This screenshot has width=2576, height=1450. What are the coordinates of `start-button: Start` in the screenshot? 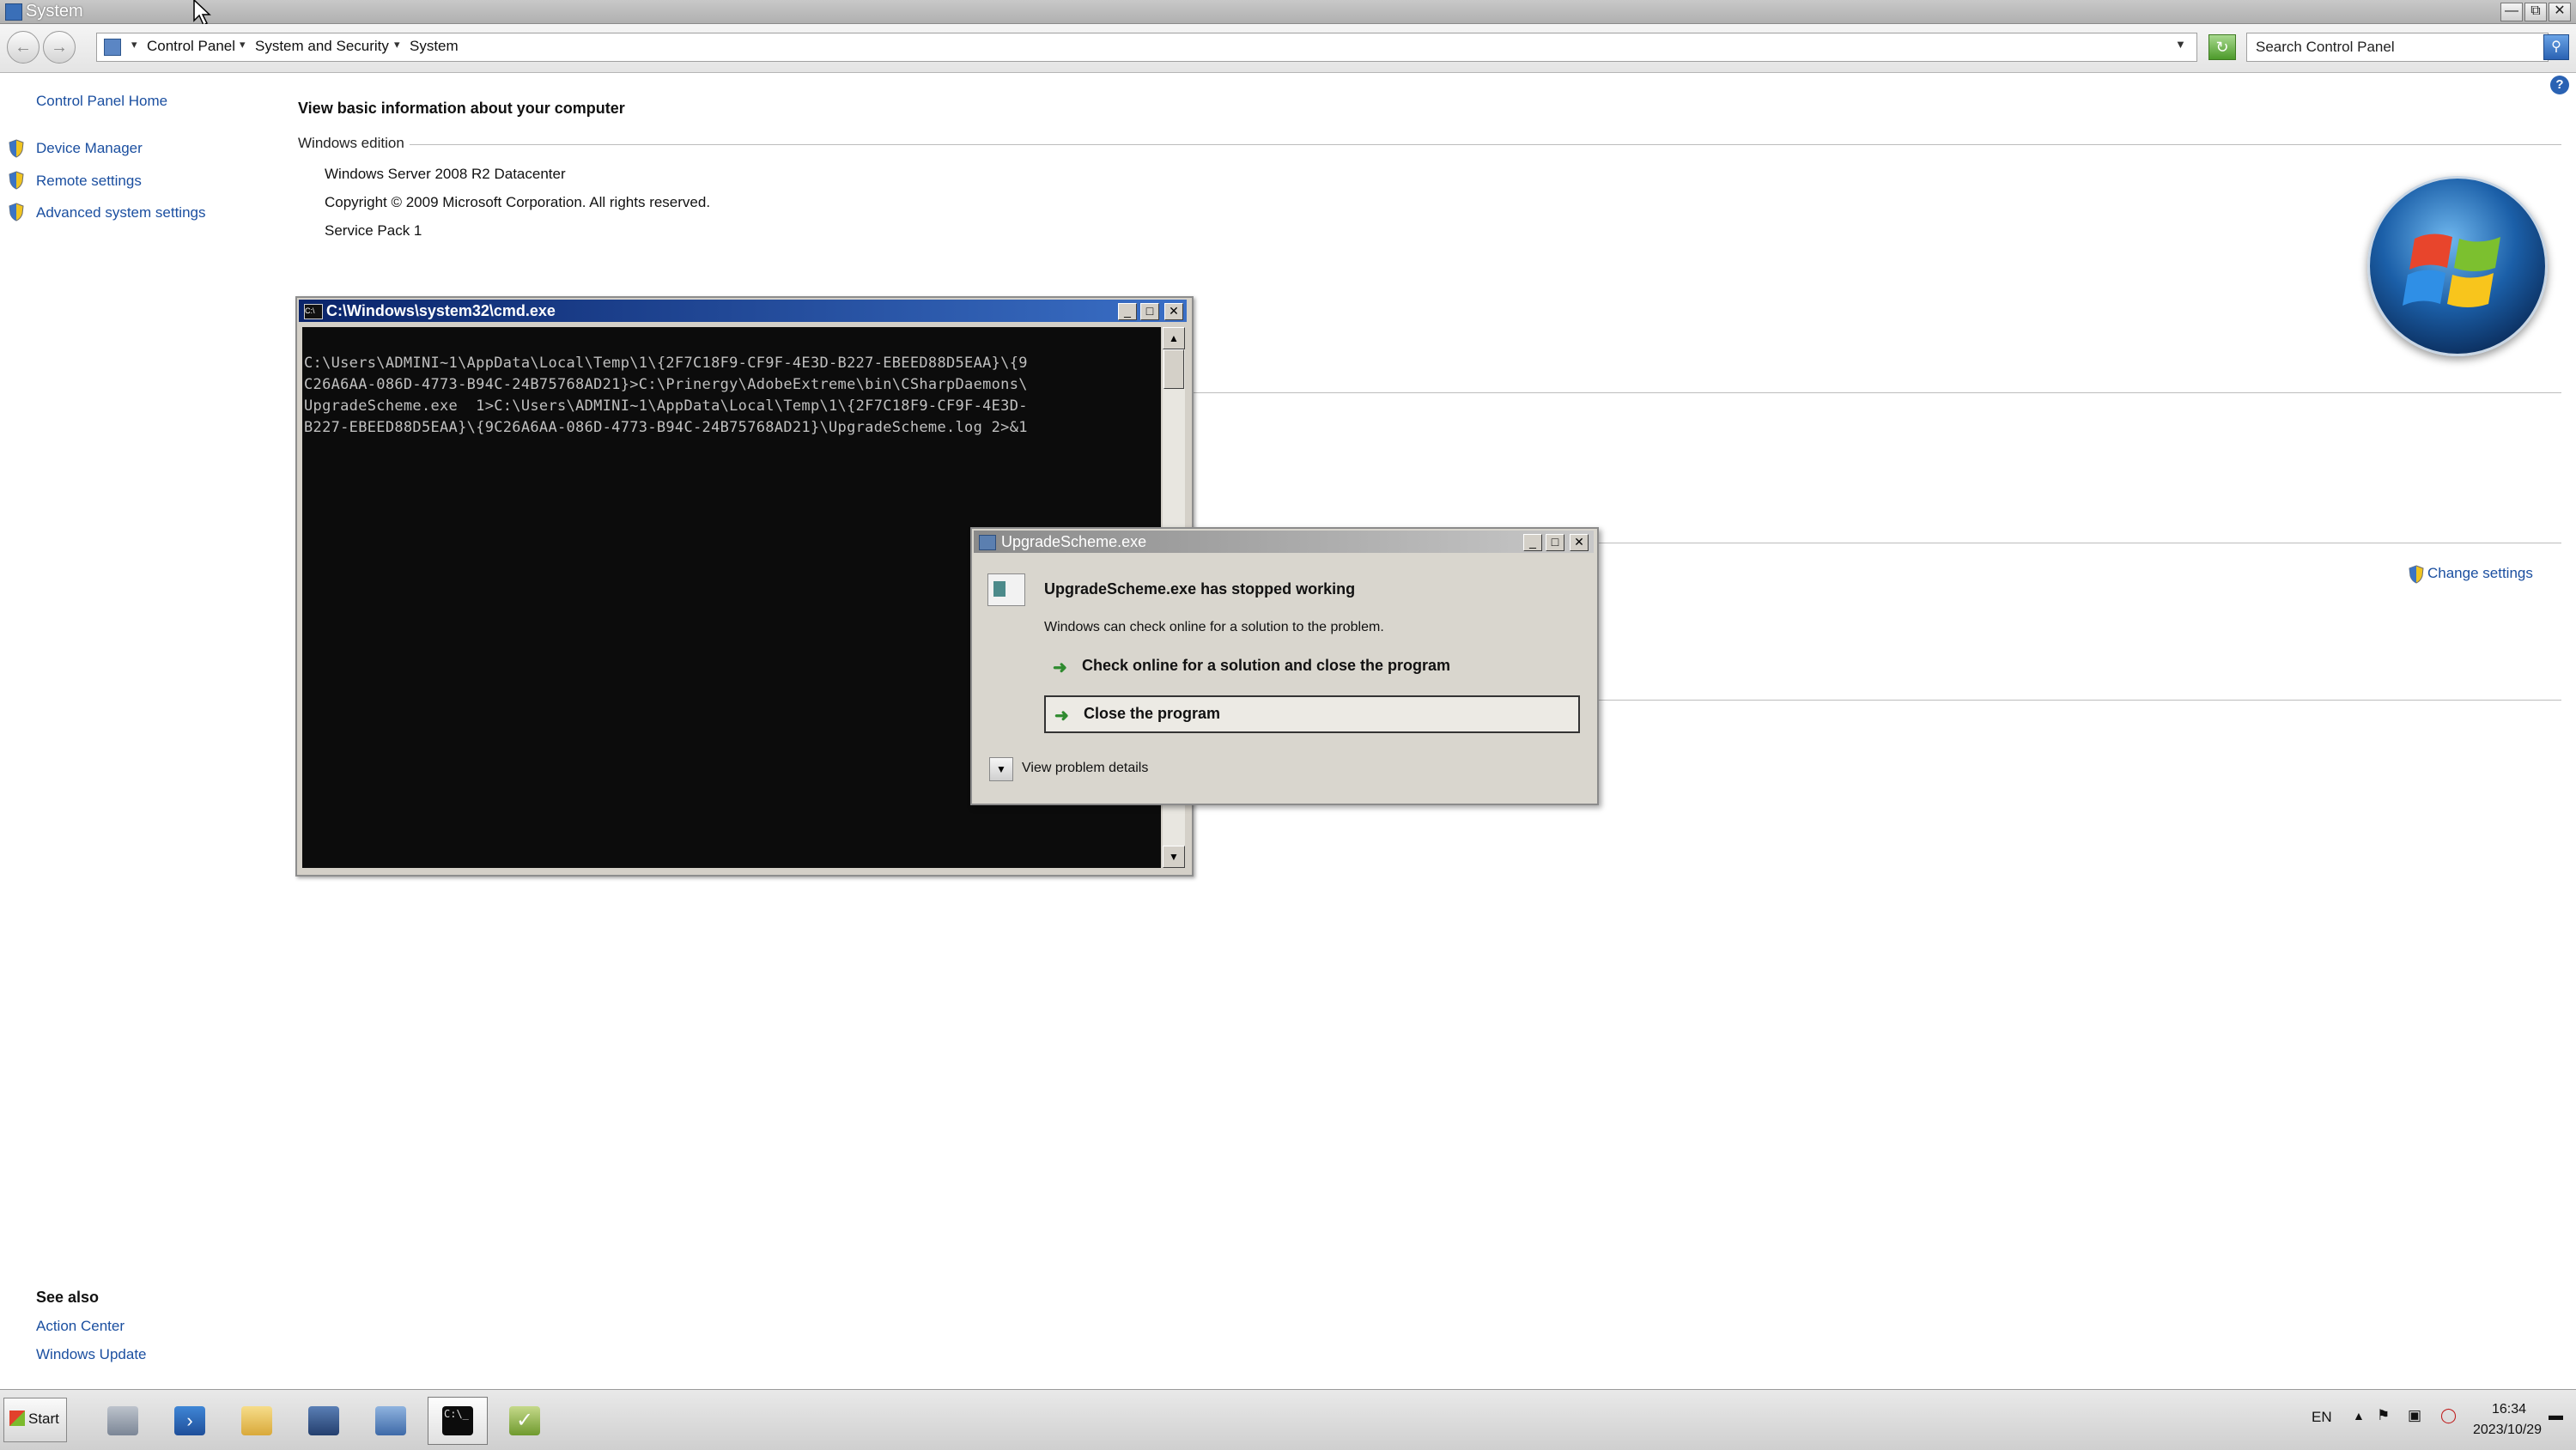 It's located at (35, 1420).